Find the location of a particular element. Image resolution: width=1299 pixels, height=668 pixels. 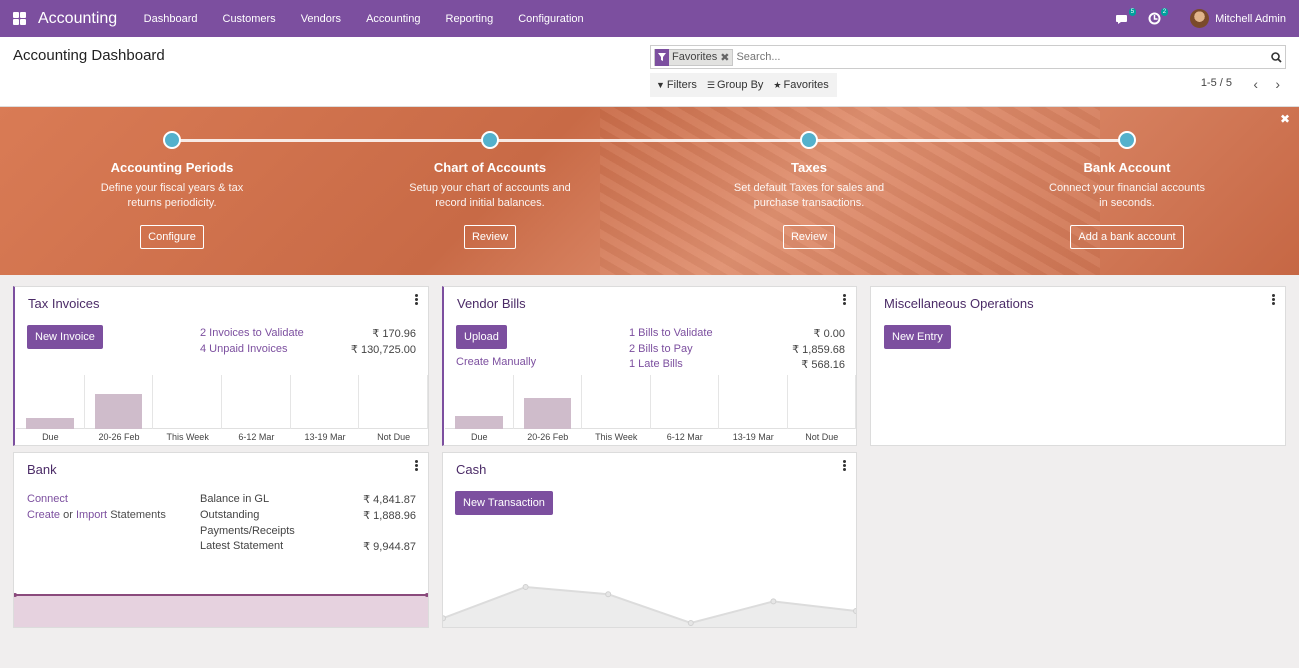

apps-menu-icon is located at coordinates (19, 18).